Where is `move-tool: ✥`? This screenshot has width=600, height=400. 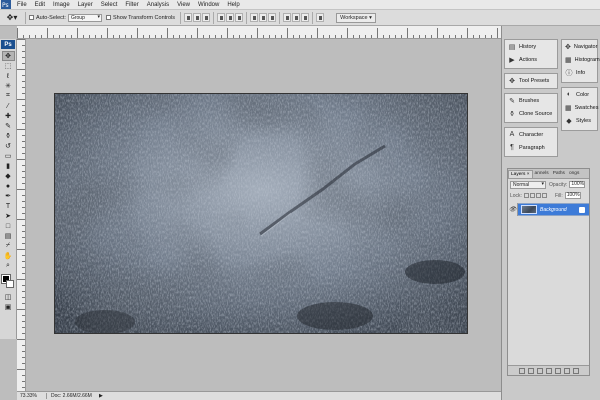
move-tool: ✥ is located at coordinates (8, 56).